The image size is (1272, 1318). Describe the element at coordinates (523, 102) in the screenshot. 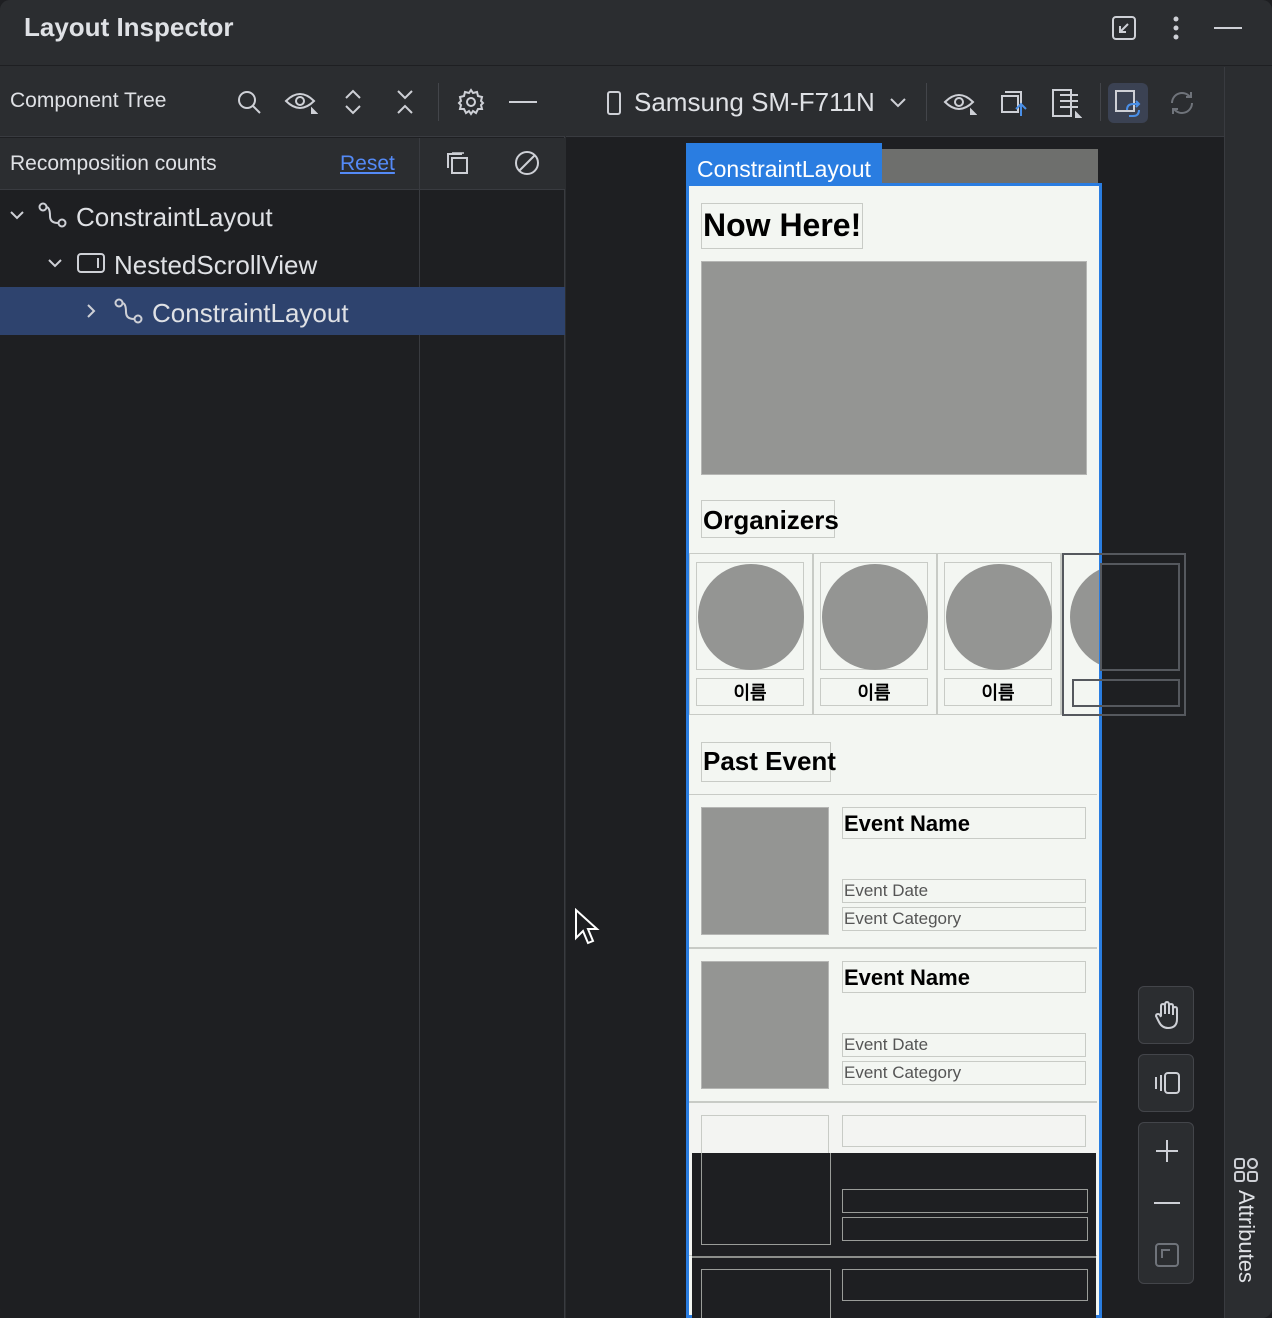

I see `hide-panel-icon` at that location.